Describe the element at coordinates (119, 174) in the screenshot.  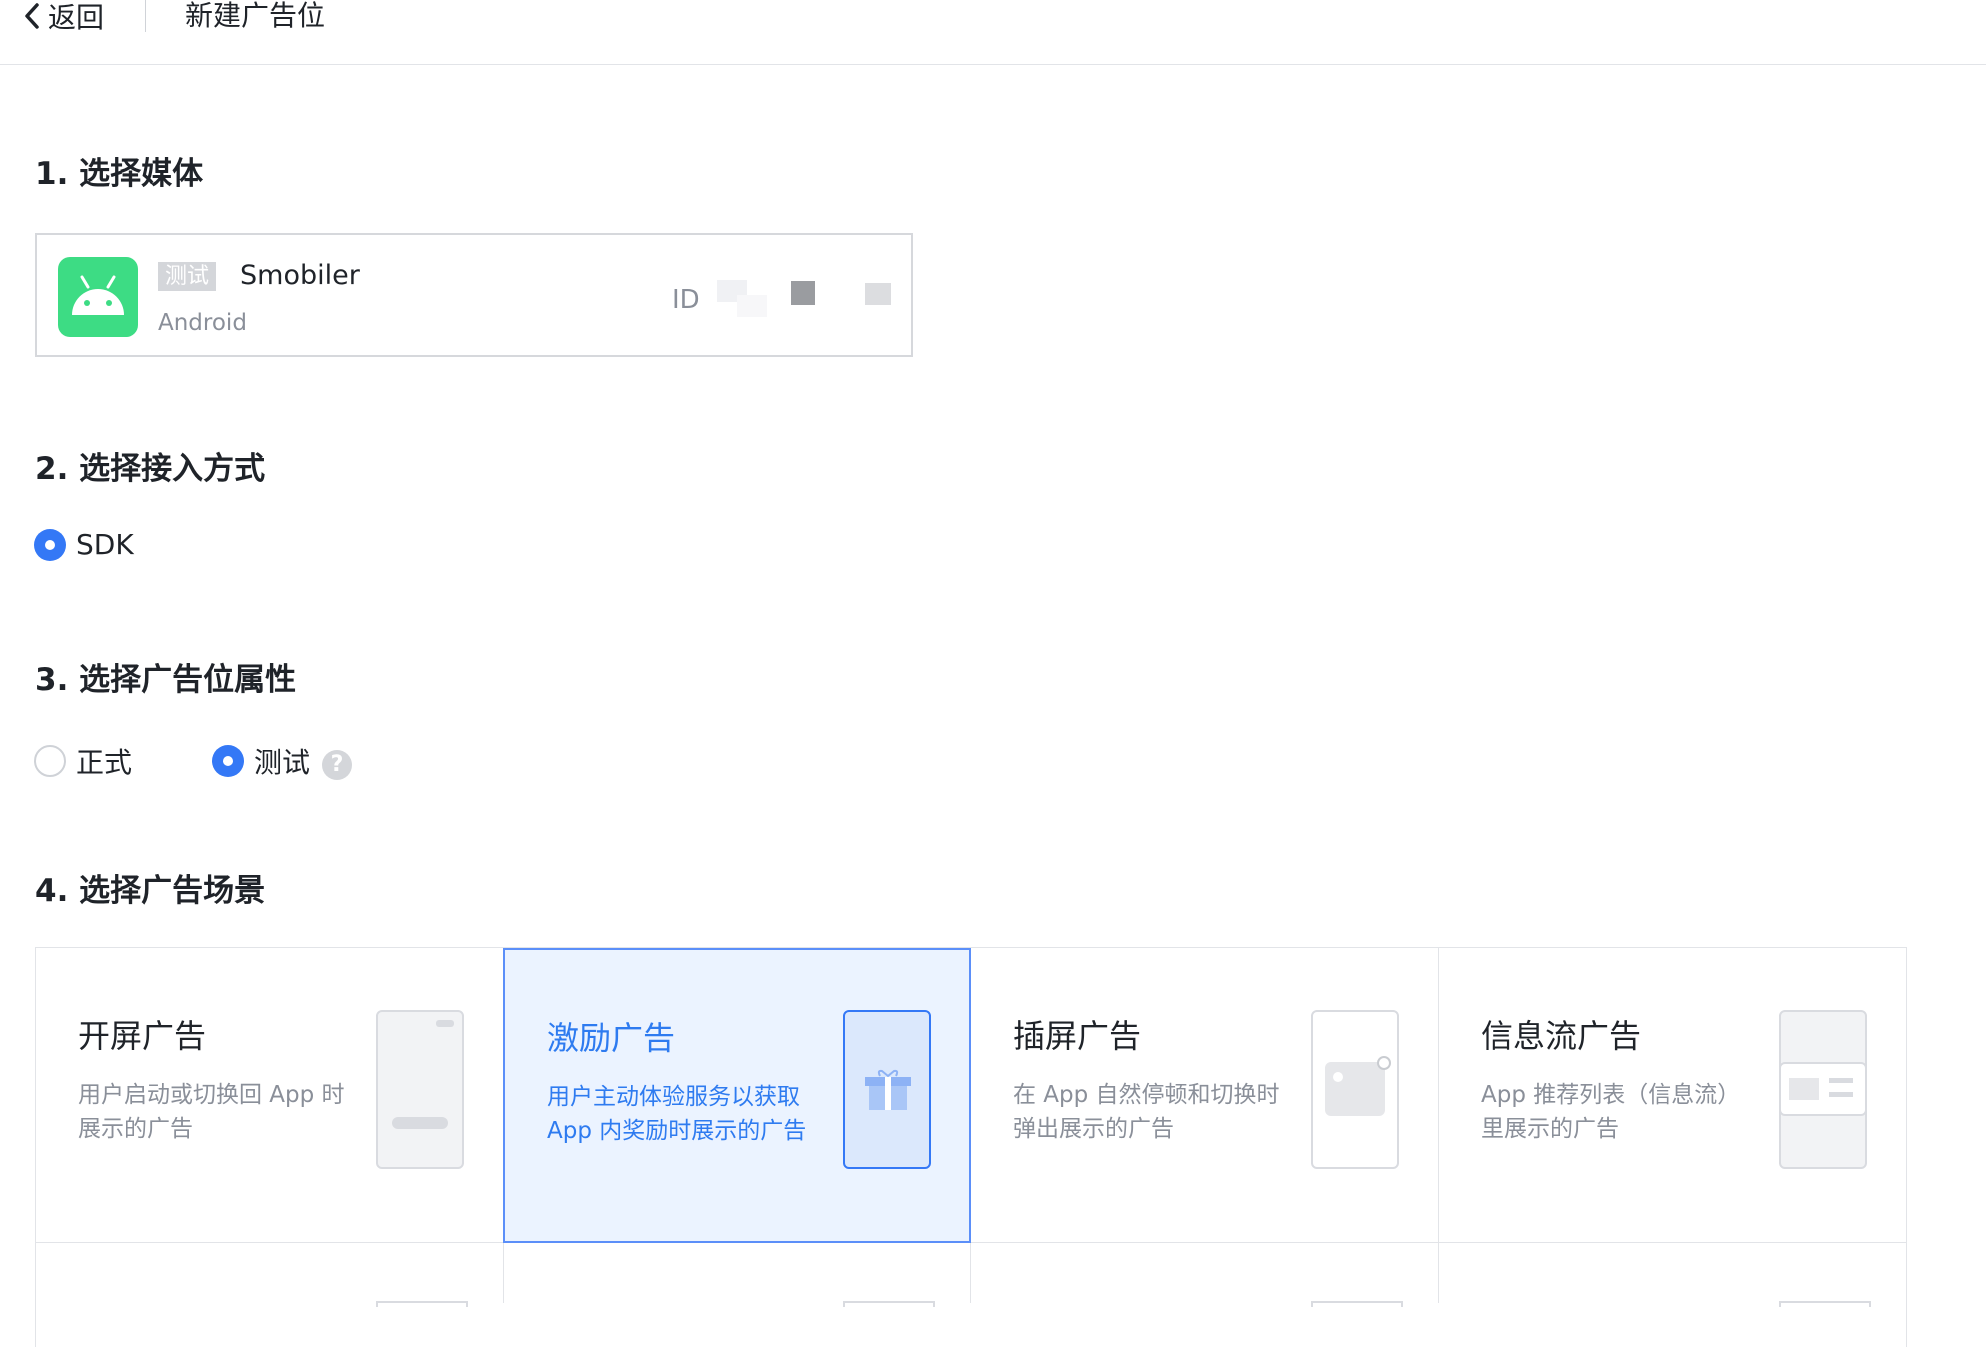
I see `section-title-media: 1. 选择媒体` at that location.